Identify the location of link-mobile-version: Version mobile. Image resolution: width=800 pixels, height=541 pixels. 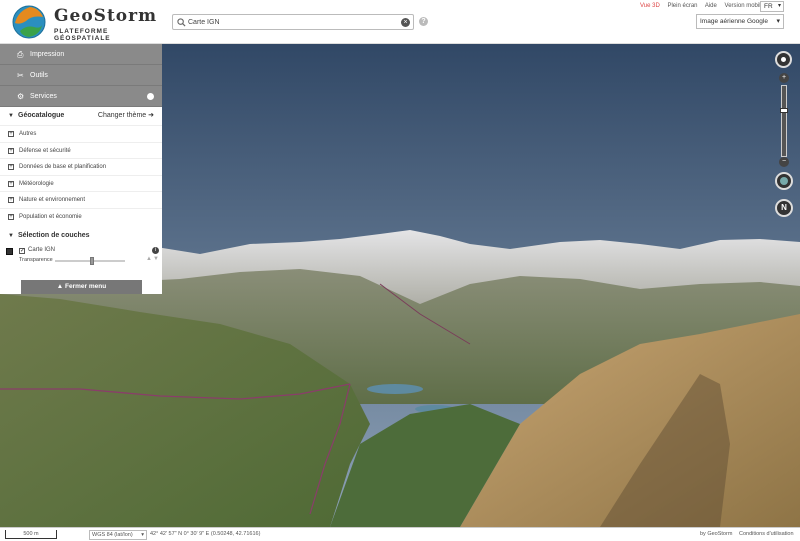
(744, 6).